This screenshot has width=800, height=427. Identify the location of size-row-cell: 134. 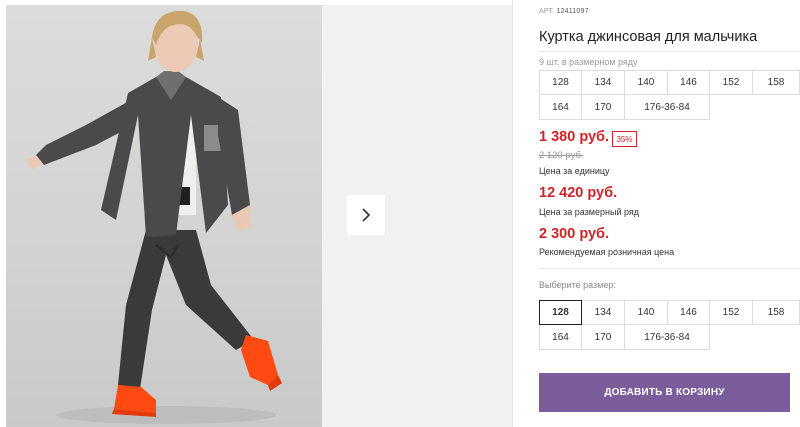
(603, 82).